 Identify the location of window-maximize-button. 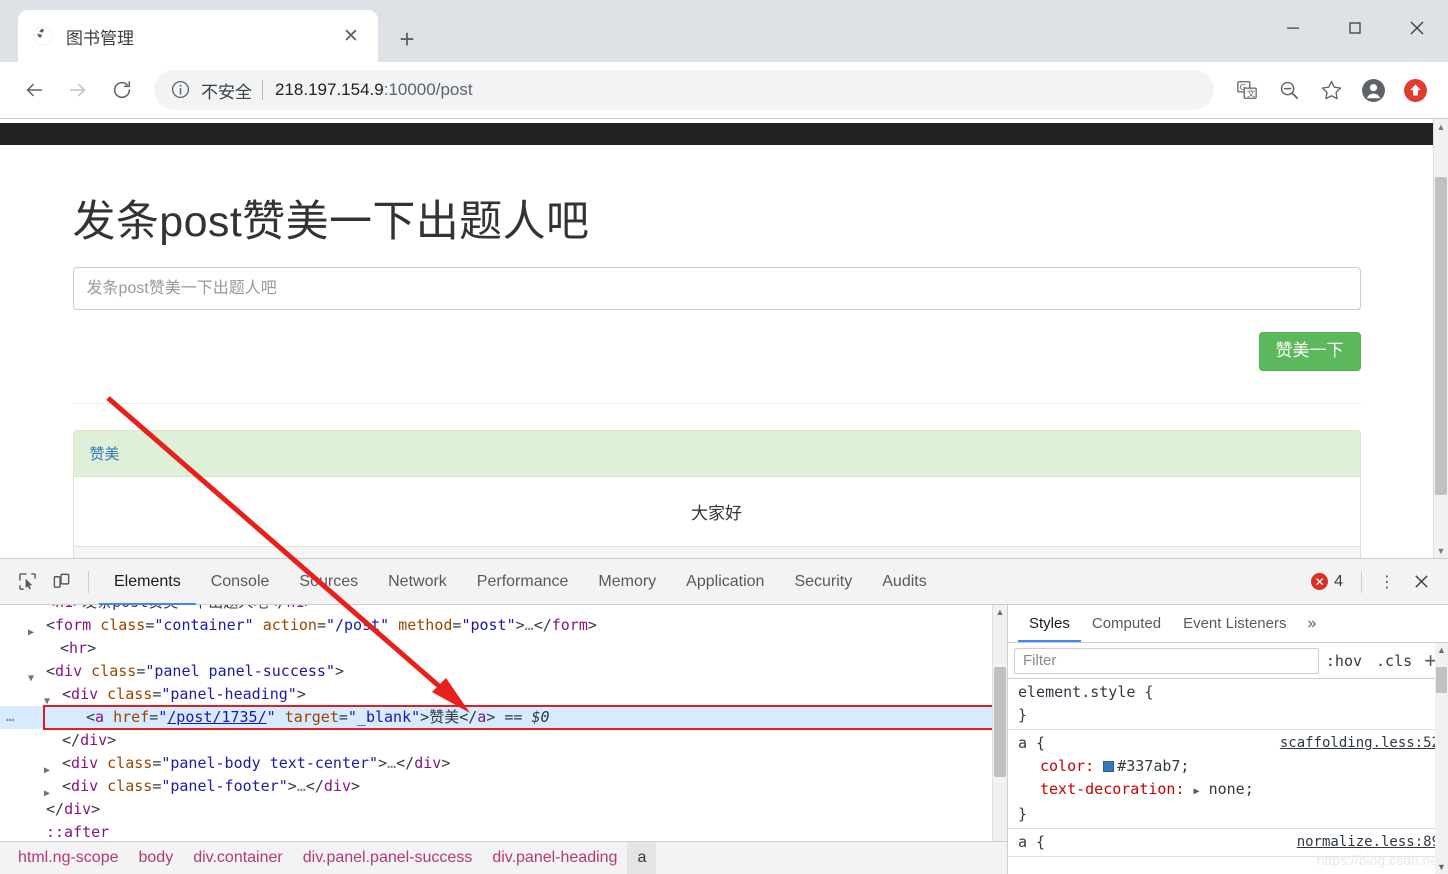
(1355, 28).